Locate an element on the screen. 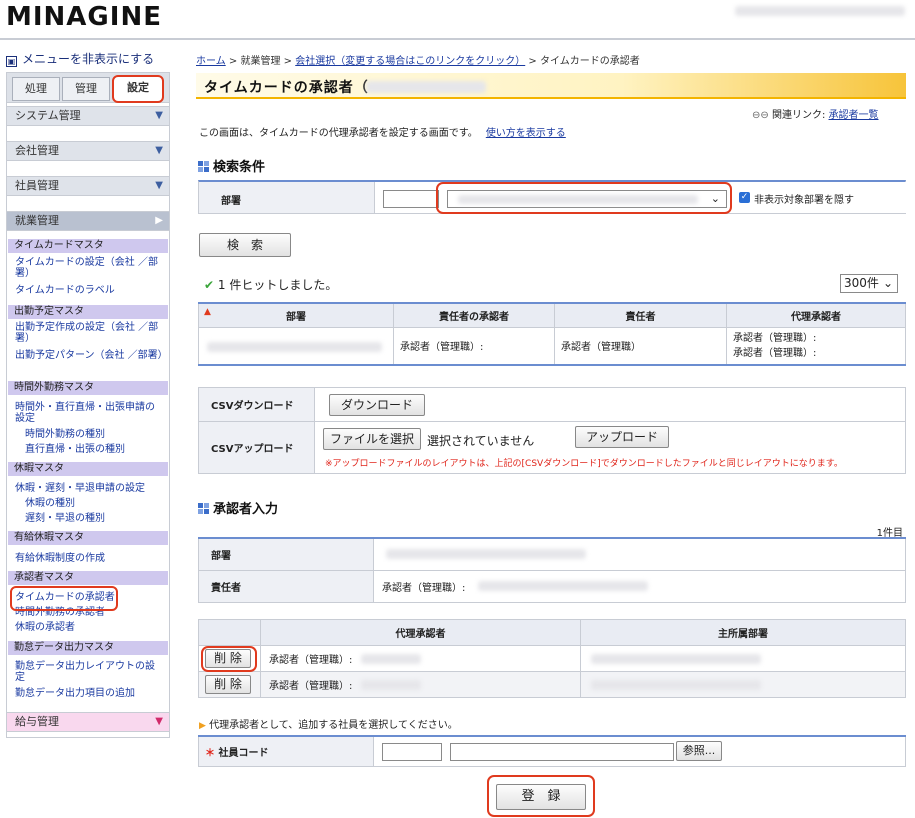 This screenshot has width=915, height=818. col-dept: ▲ 部署 is located at coordinates (296, 315).